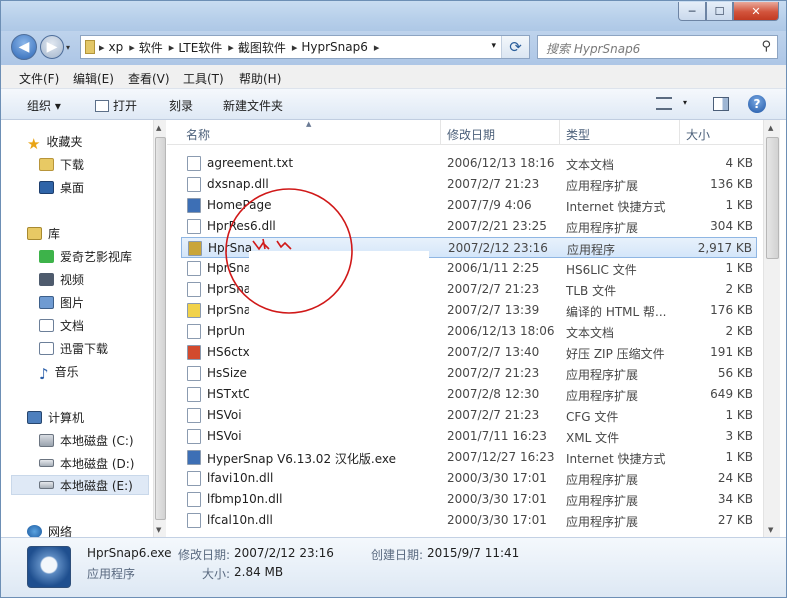  What do you see at coordinates (334, 47) in the screenshot?
I see `breadcrumb-hyprsnap6: HyprSnap6` at bounding box center [334, 47].